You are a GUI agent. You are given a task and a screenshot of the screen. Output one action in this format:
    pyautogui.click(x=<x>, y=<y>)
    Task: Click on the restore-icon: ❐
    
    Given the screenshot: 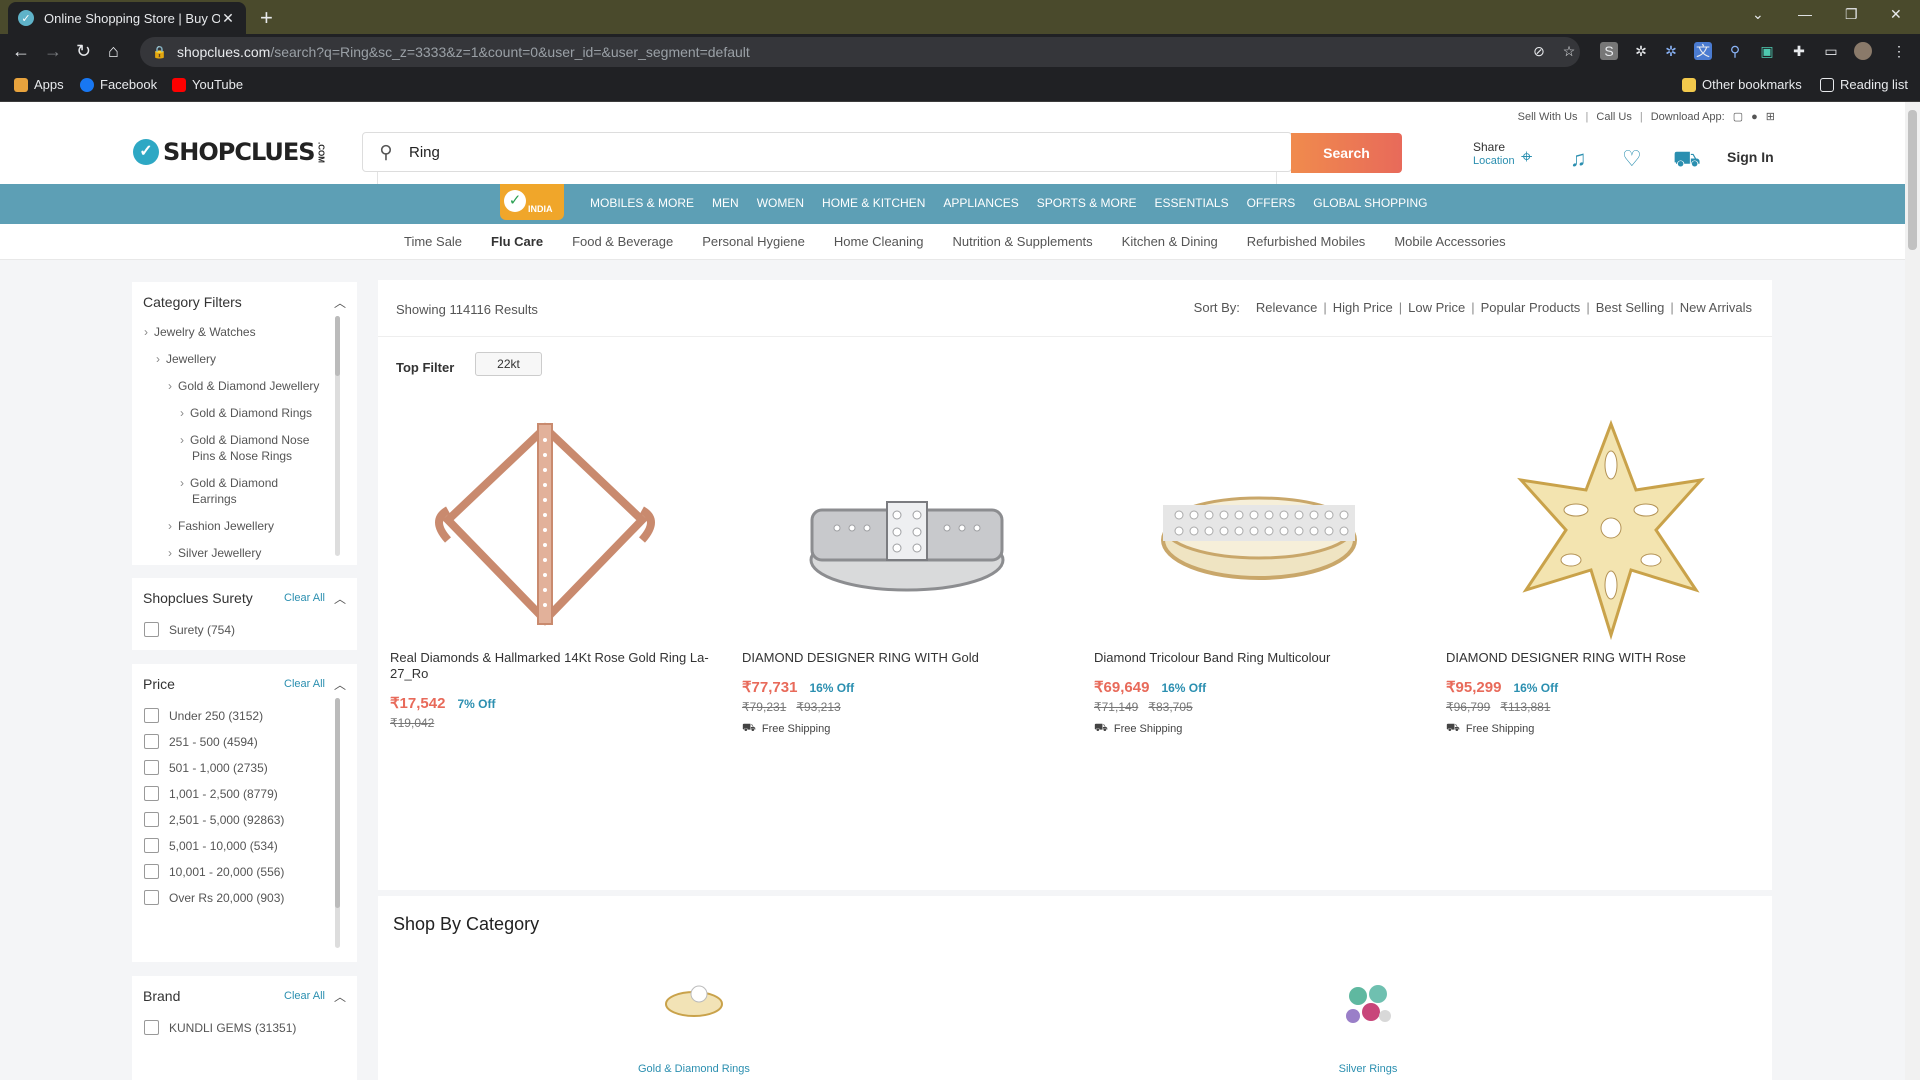 What is the action you would take?
    pyautogui.click(x=1851, y=14)
    